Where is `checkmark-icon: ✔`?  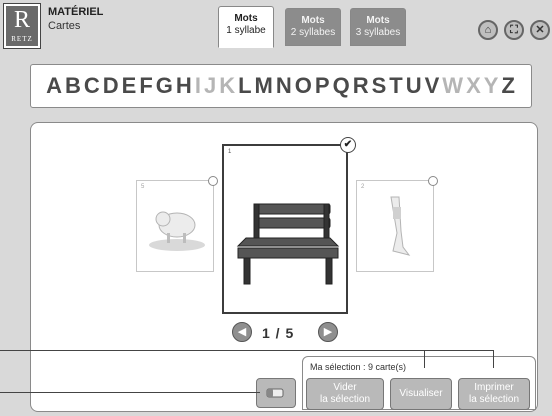
checkmark-icon: ✔ is located at coordinates (348, 145).